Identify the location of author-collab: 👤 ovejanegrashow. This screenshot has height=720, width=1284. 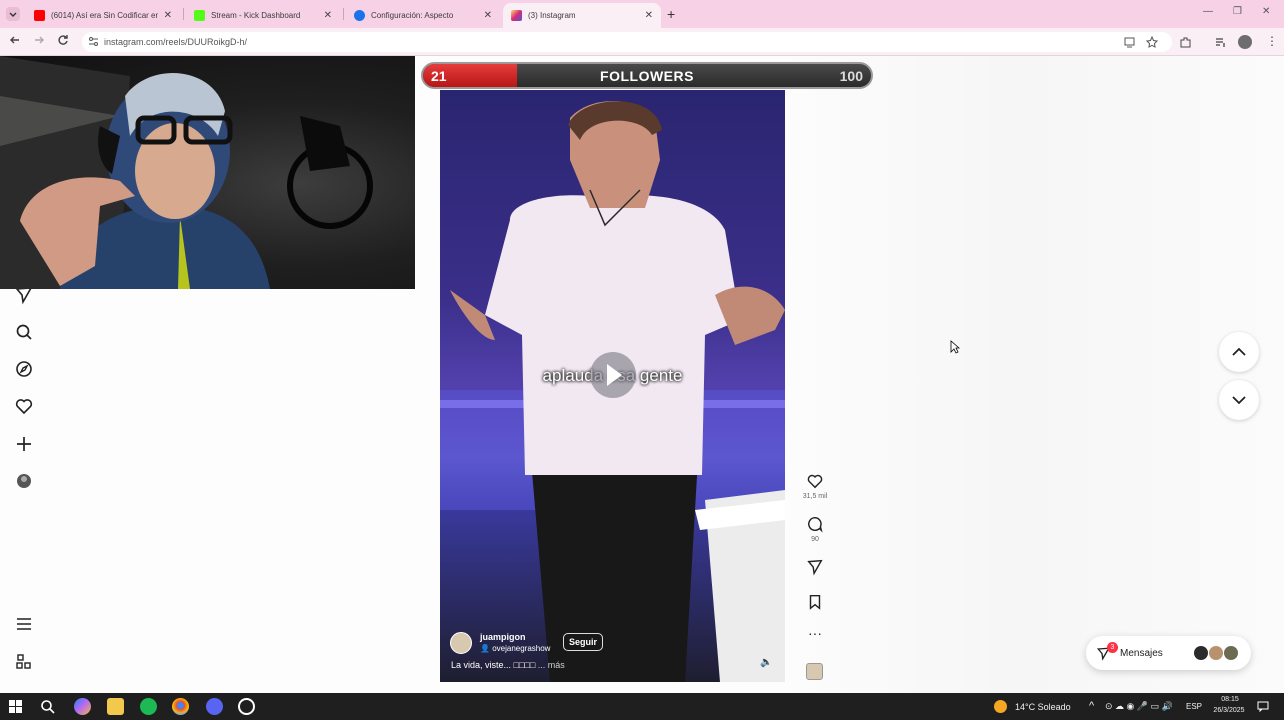
(515, 648).